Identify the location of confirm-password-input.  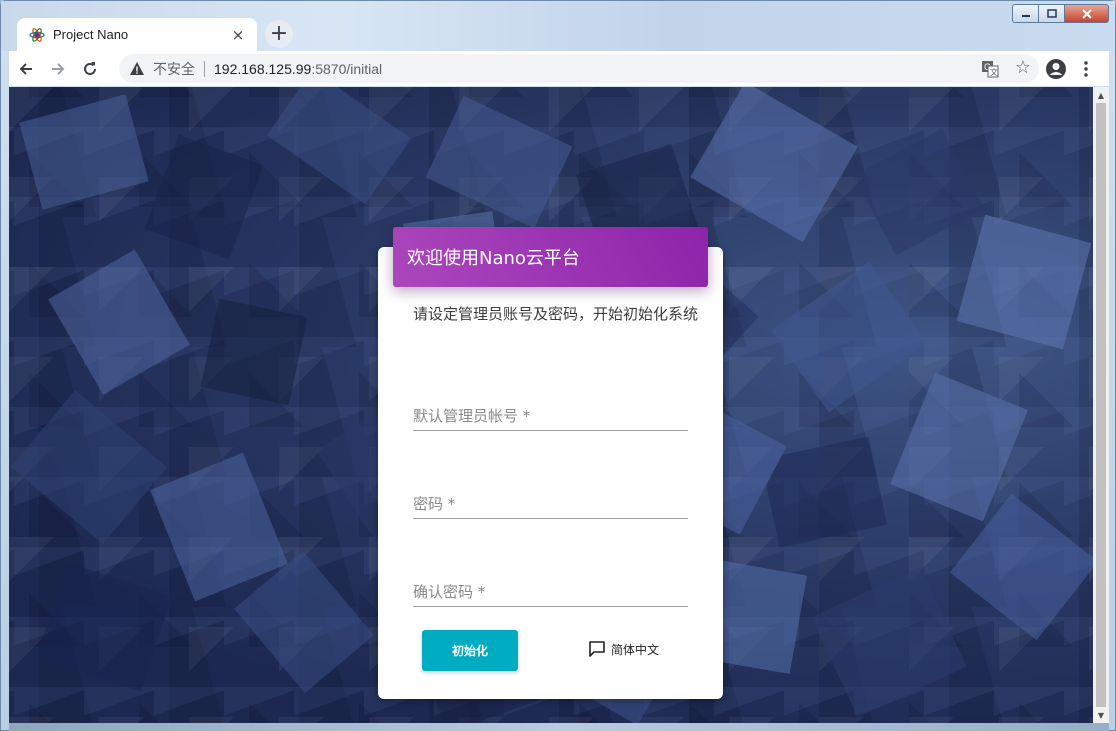
(550, 591).